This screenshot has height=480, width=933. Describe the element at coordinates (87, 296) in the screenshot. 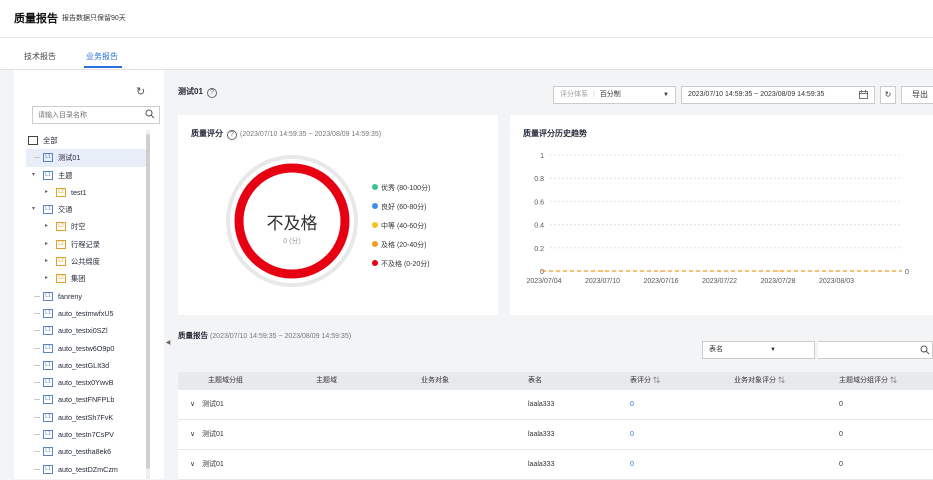

I see `tree-item: L1 fanreny` at that location.